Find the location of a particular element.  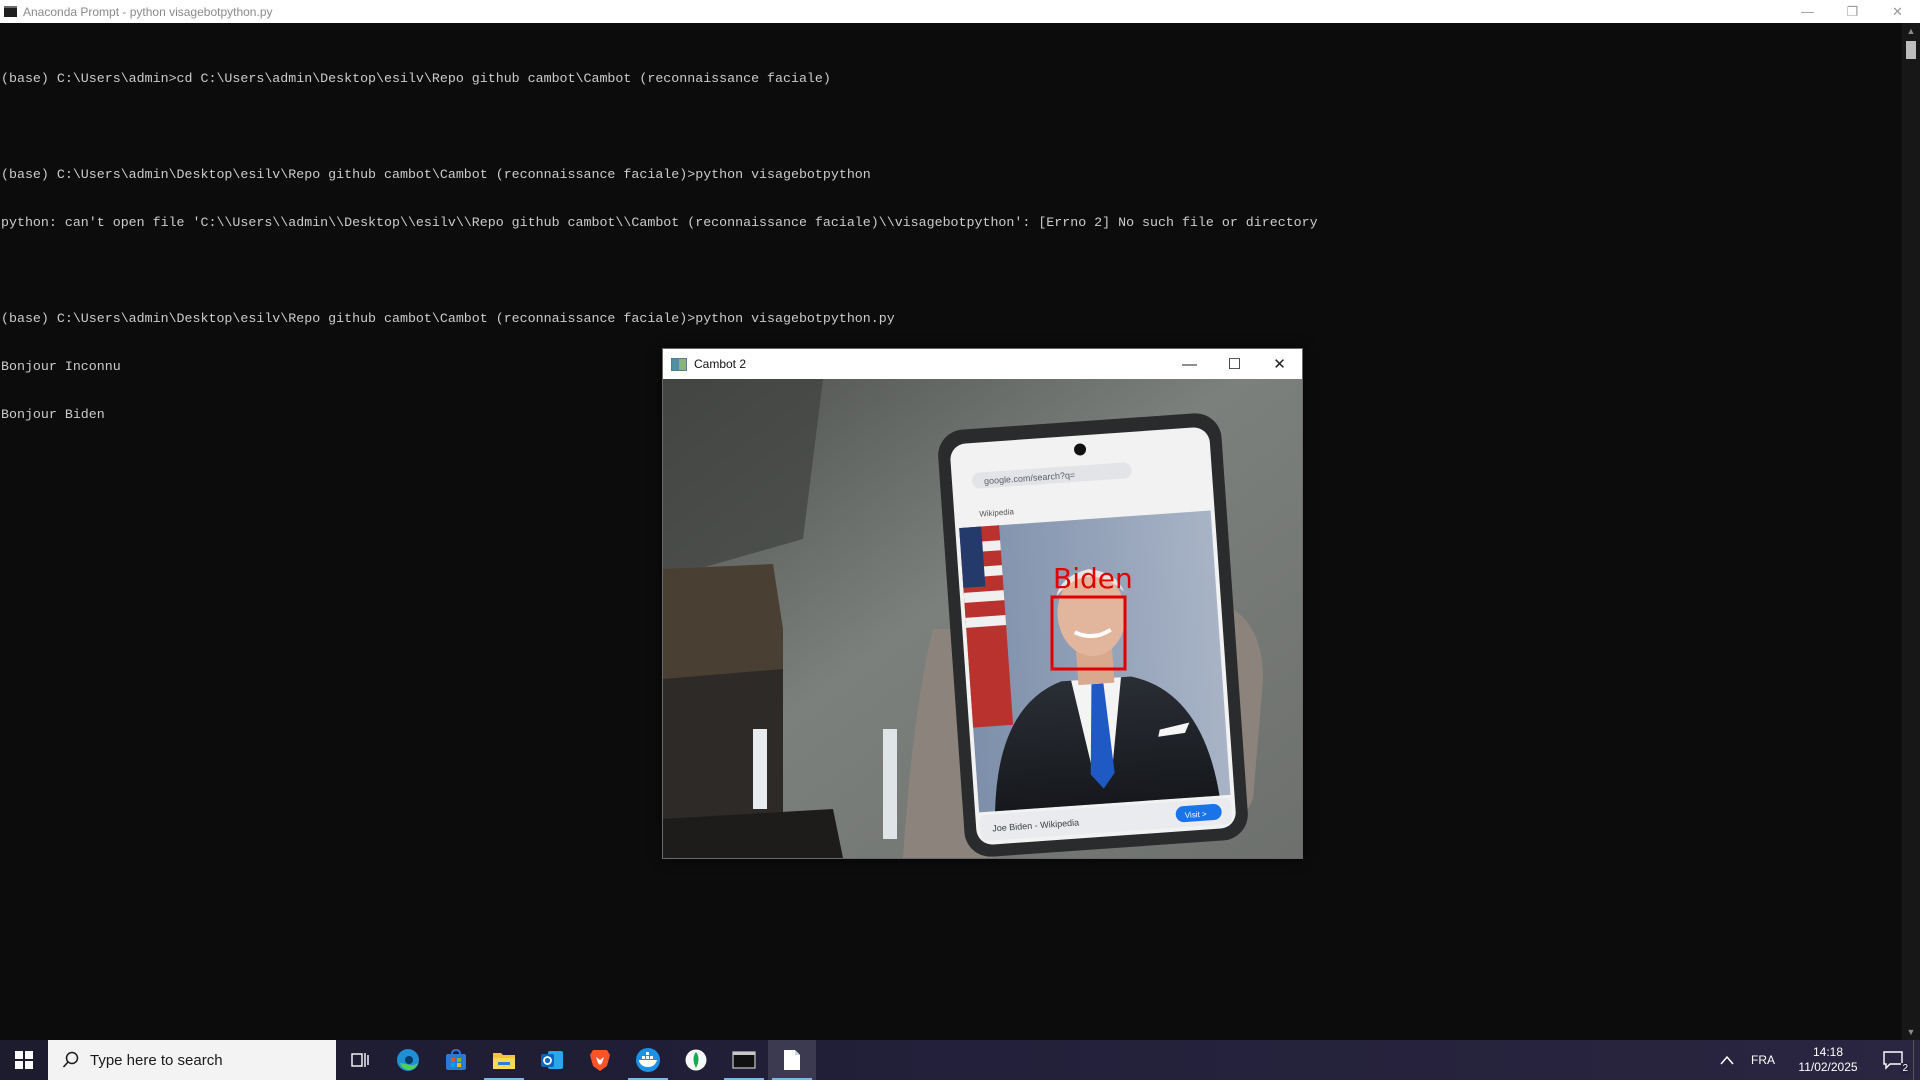

phone-visit-button: Visit > is located at coordinates (1196, 814).